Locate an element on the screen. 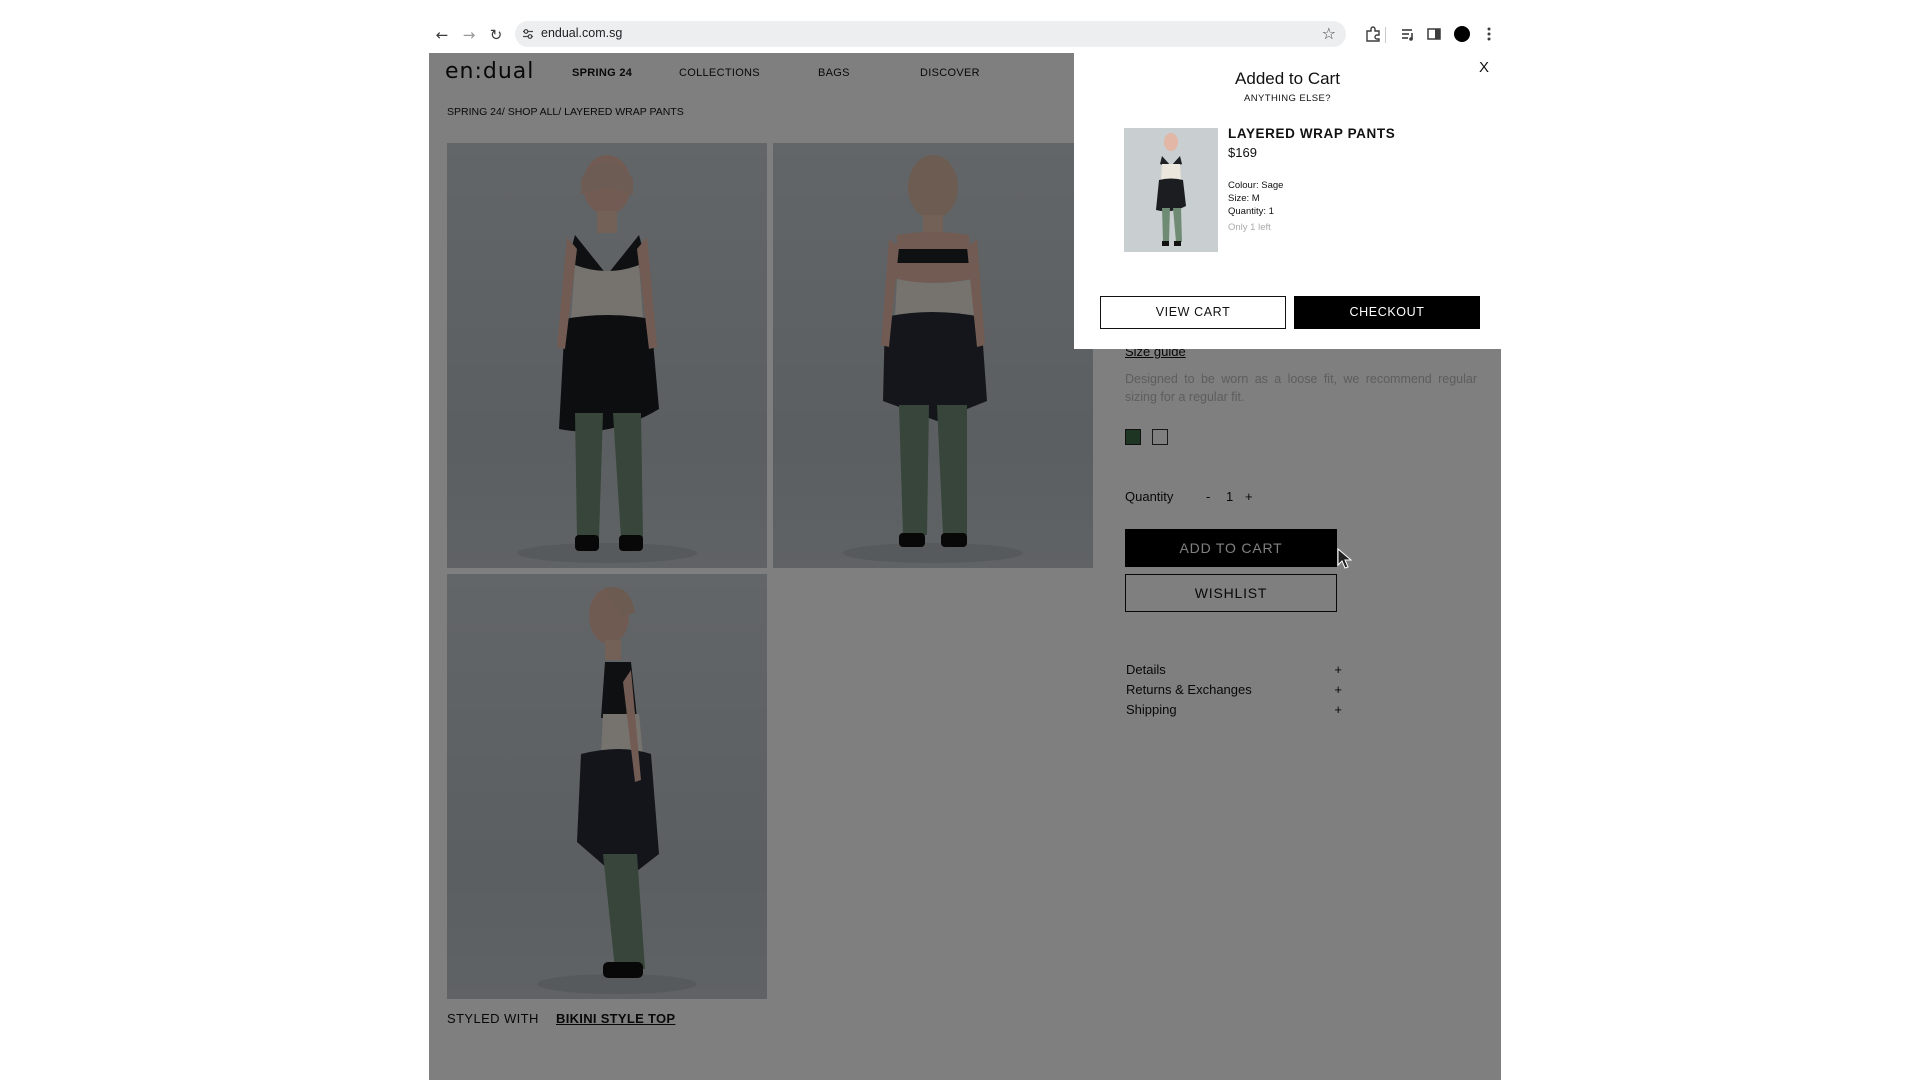 The width and height of the screenshot is (1920, 1080). back-icon: ← is located at coordinates (442, 35).